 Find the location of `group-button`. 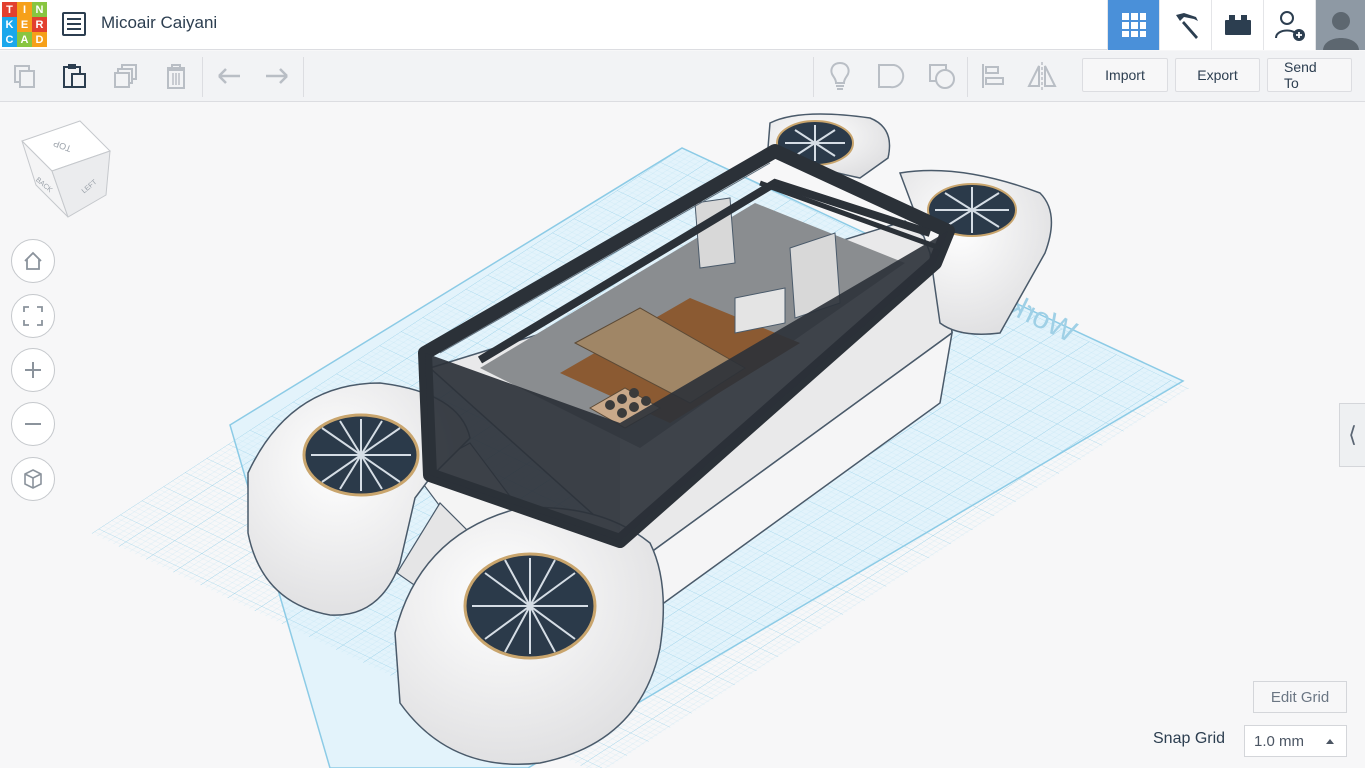

group-button is located at coordinates (891, 76).